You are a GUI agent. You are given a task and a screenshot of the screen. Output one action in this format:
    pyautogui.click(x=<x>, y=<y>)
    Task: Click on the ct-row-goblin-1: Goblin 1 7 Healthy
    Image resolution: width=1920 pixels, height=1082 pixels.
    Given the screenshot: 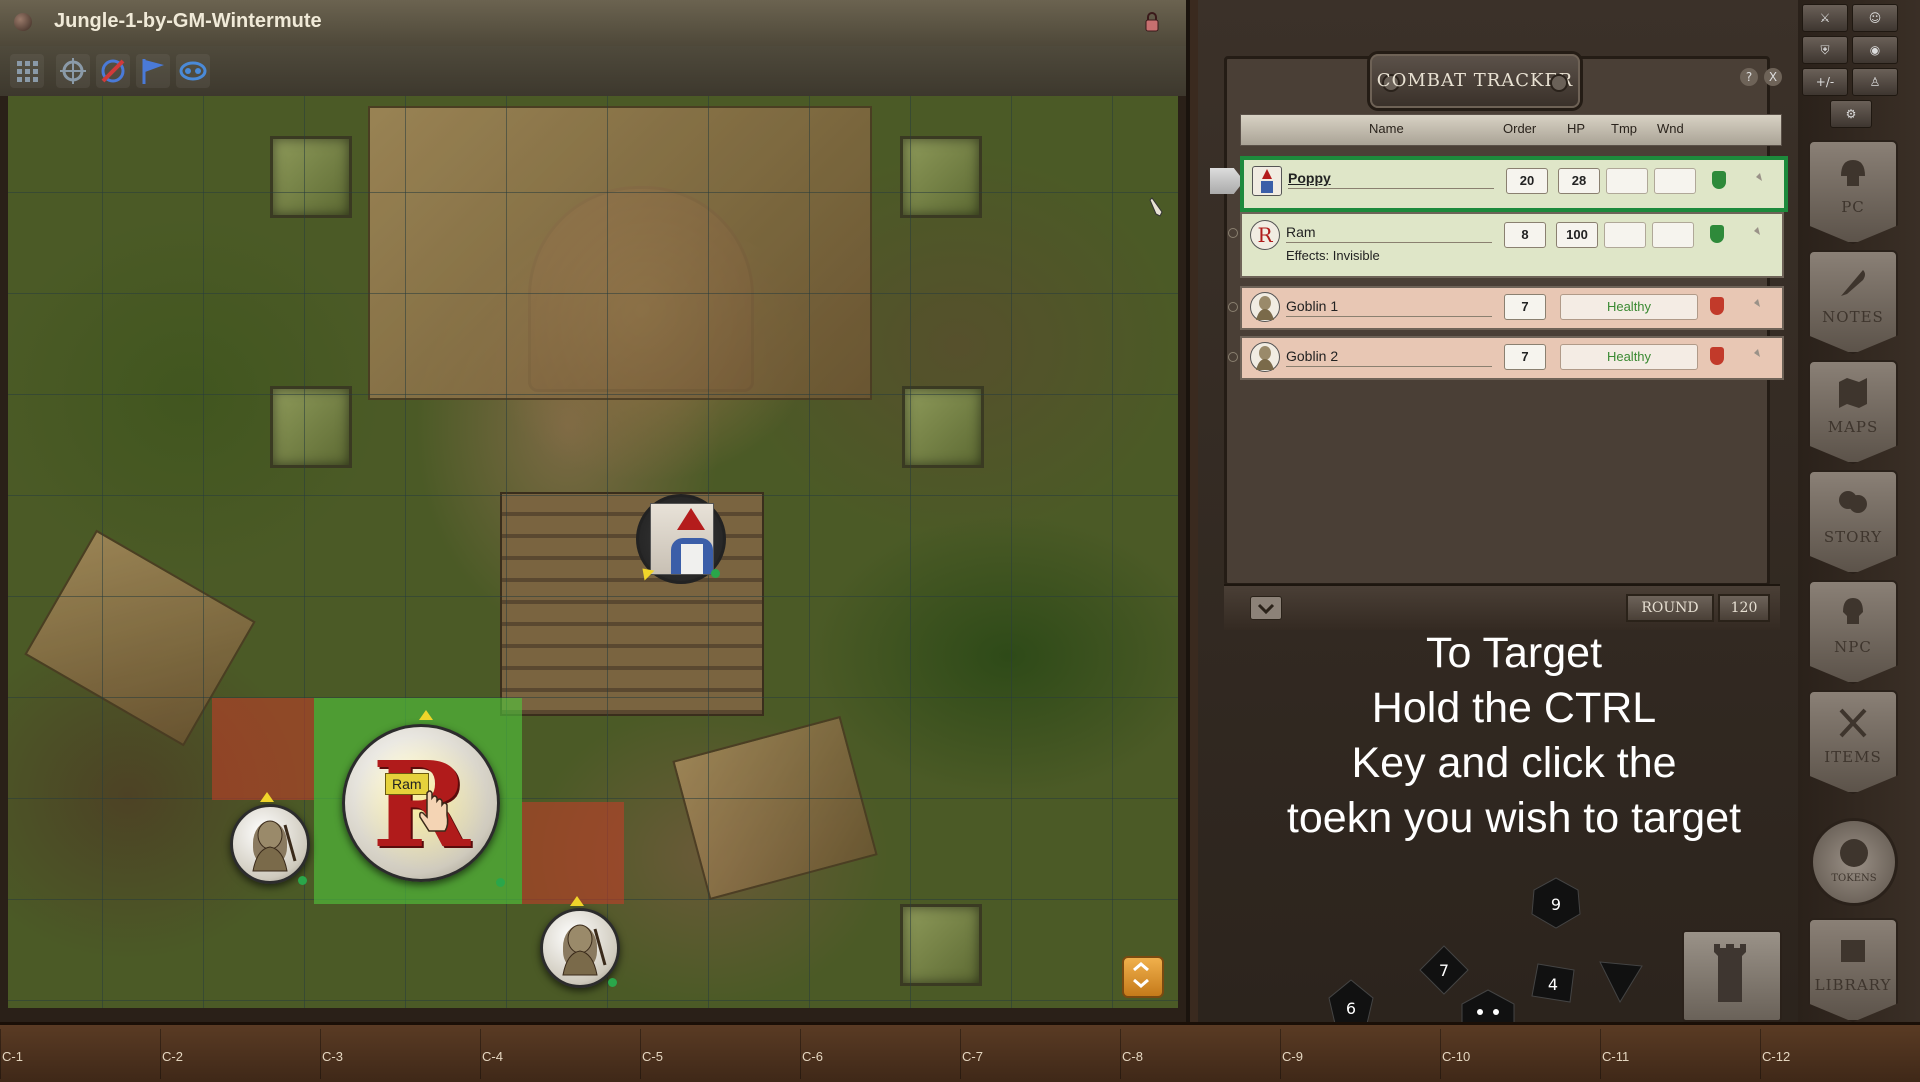 What is the action you would take?
    pyautogui.click(x=1506, y=308)
    